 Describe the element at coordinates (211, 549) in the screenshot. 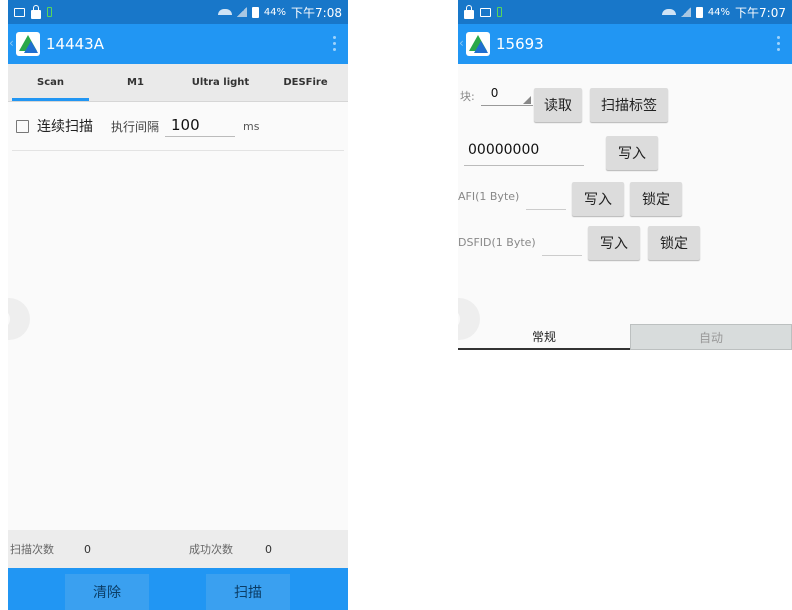

I see `success-count-label: 成功次数` at that location.